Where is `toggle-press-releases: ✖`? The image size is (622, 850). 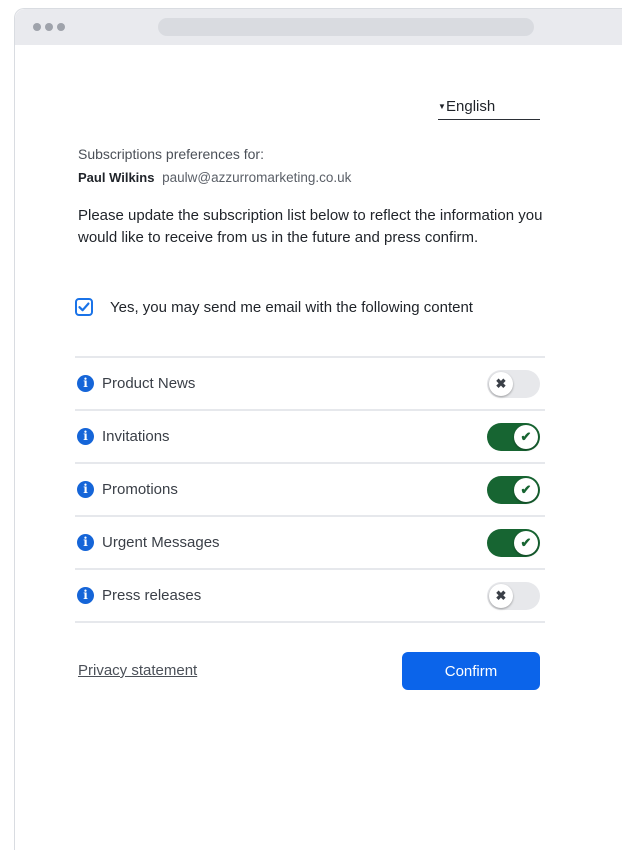 toggle-press-releases: ✖ is located at coordinates (513, 596).